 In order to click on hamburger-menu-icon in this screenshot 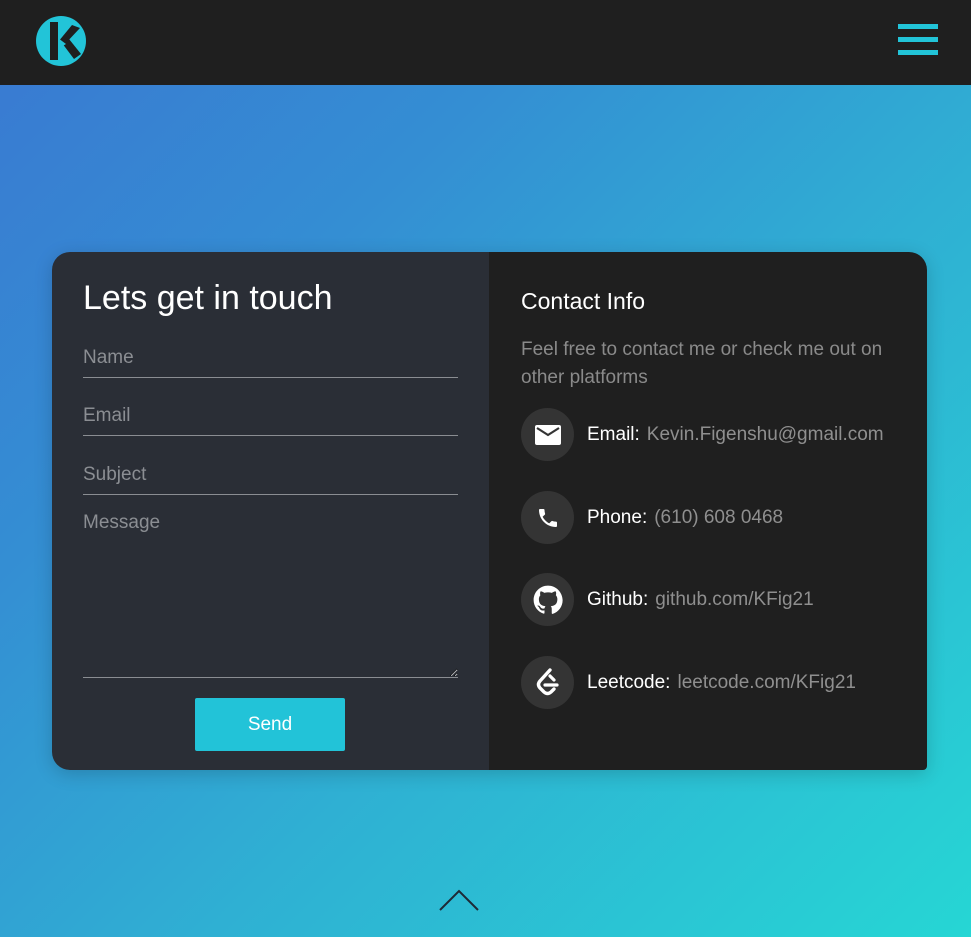, I will do `click(918, 40)`.